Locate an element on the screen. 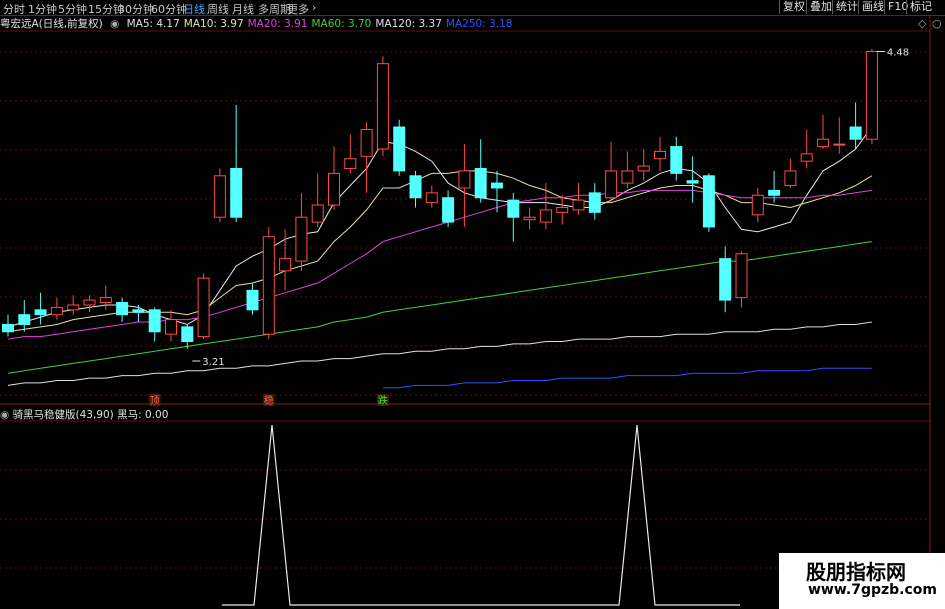  signal-marker: 稳 is located at coordinates (269, 400).